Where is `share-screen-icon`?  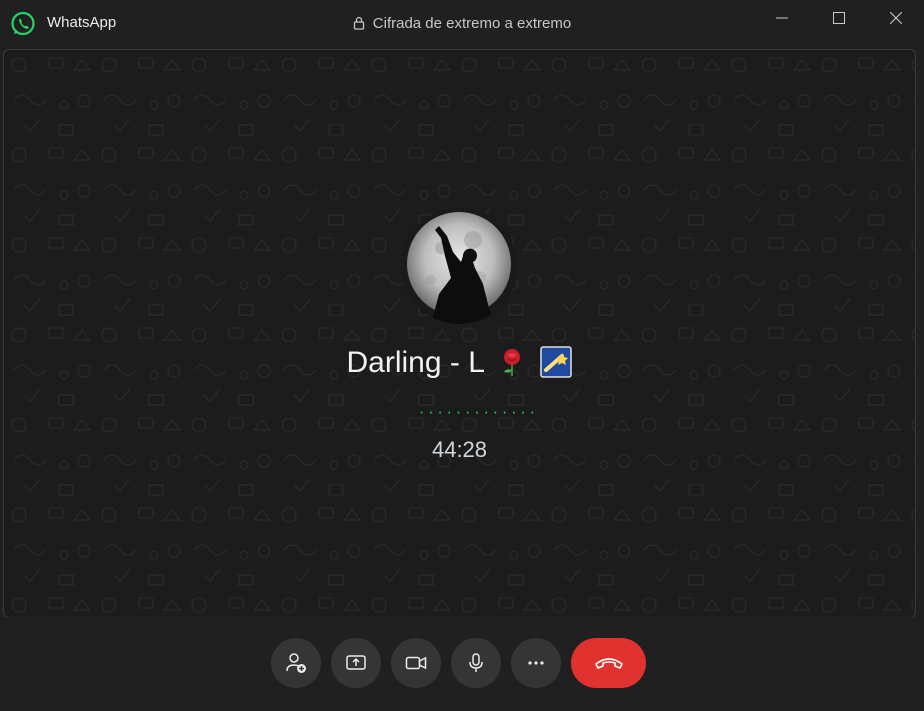 share-screen-icon is located at coordinates (356, 662).